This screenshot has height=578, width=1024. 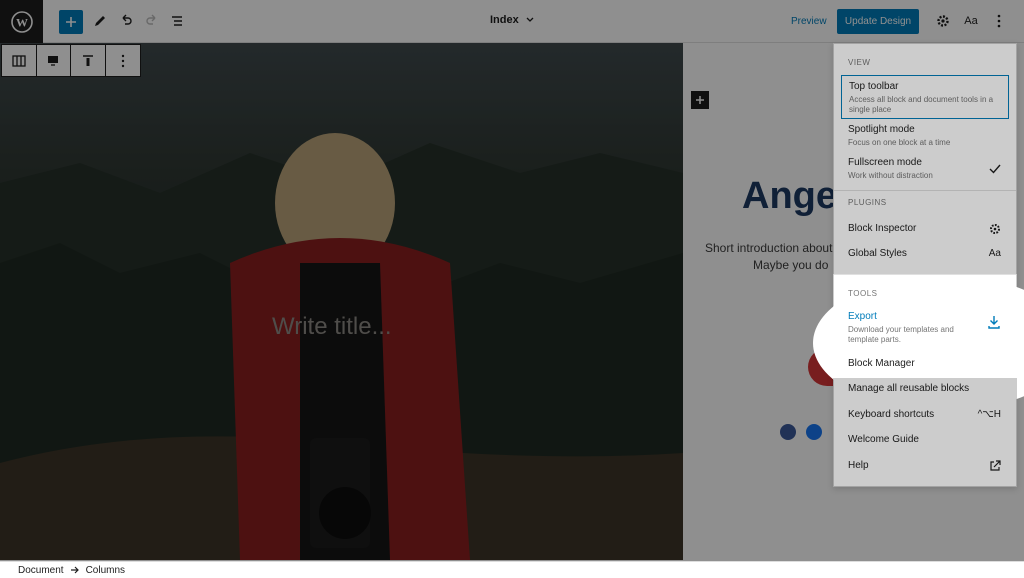 What do you see at coordinates (867, 202) in the screenshot?
I see `plugins-section-heading: PLUGINS` at bounding box center [867, 202].